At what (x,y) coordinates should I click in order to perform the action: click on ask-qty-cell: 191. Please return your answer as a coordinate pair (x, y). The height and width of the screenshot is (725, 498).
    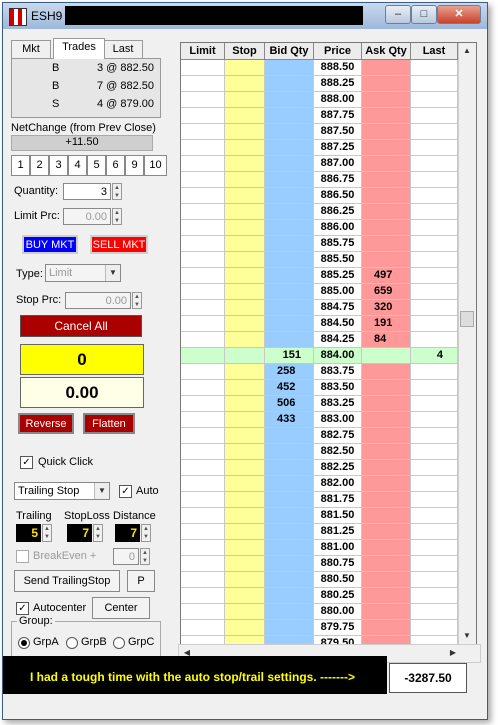
    Looking at the image, I should click on (386, 324).